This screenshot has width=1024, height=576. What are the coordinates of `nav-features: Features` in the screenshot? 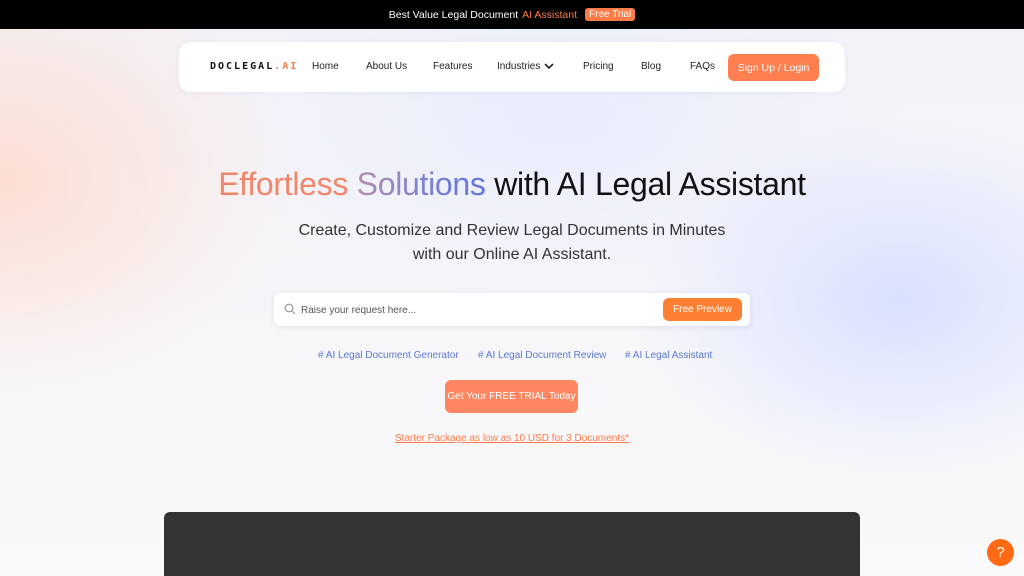 It's located at (452, 66).